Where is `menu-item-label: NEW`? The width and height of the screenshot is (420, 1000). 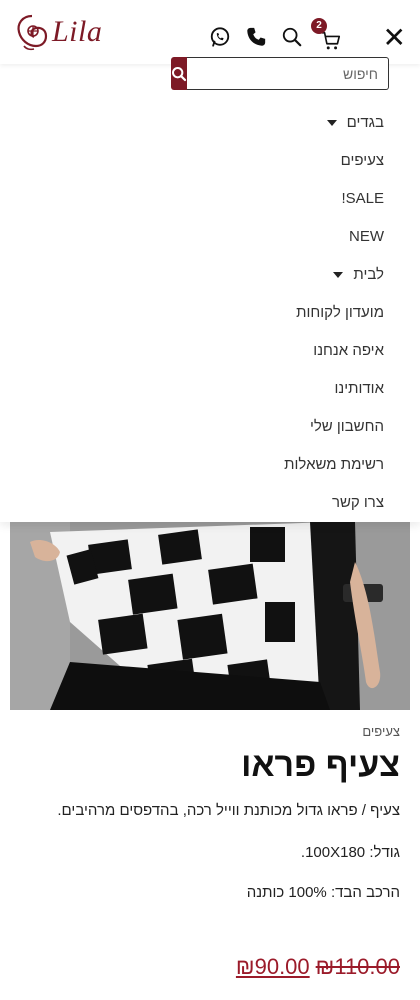 menu-item-label: NEW is located at coordinates (366, 236).